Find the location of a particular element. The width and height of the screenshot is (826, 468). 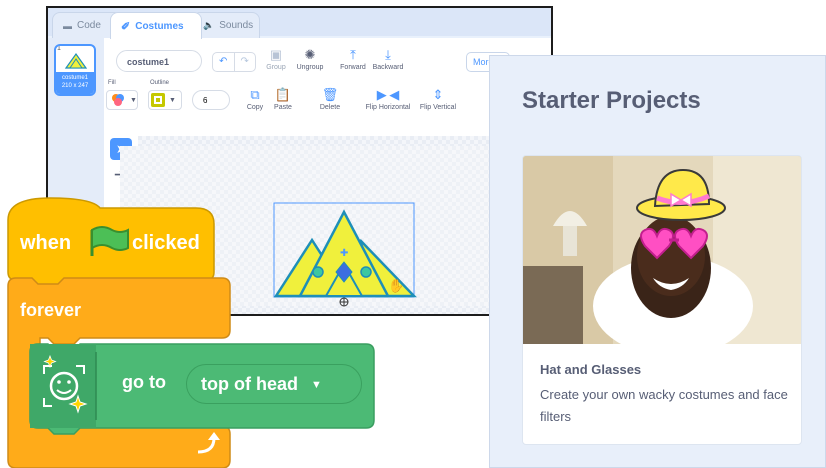

paste-button: 📋 Paste is located at coordinates (283, 99).